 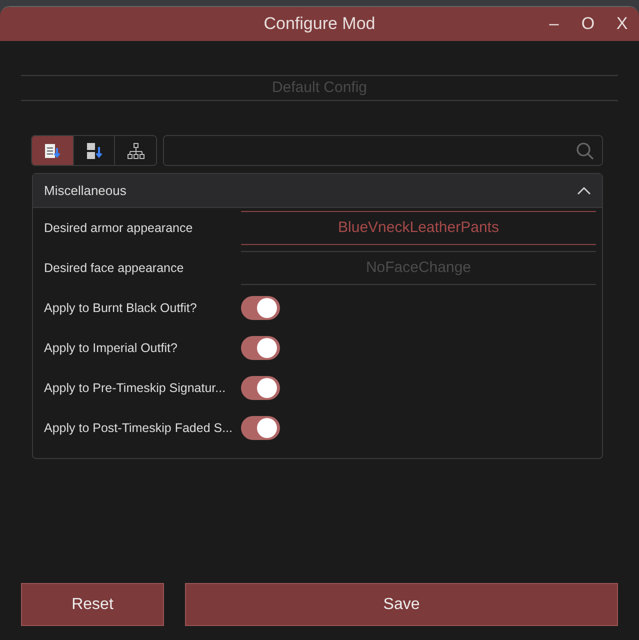 I want to click on setting-label: Desired face appearance, so click(x=114, y=268).